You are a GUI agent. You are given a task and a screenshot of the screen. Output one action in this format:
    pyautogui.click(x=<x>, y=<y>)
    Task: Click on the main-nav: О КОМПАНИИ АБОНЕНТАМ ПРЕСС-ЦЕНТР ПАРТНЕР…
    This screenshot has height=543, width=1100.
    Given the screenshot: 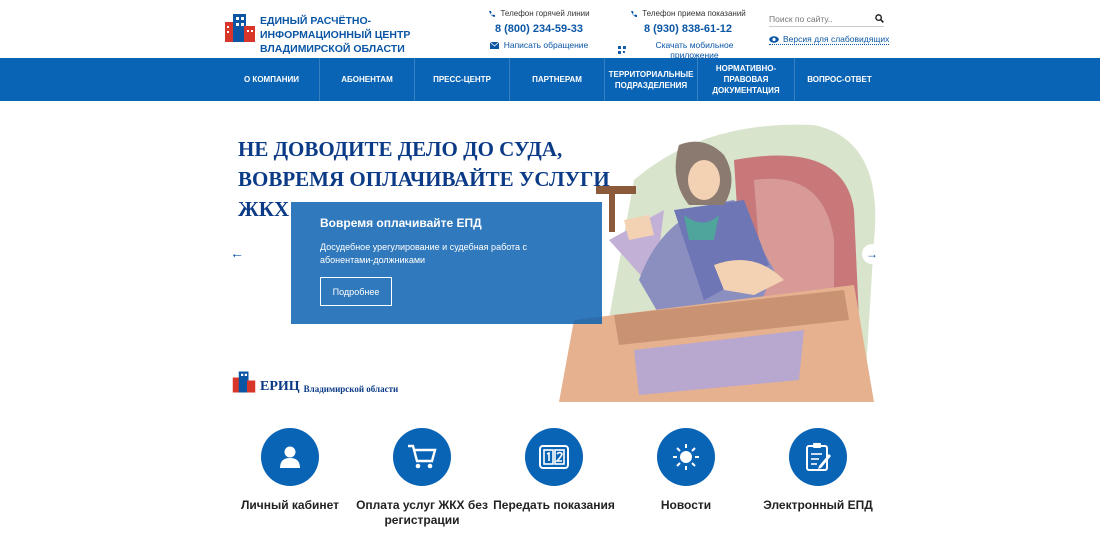 What is the action you would take?
    pyautogui.click(x=550, y=79)
    